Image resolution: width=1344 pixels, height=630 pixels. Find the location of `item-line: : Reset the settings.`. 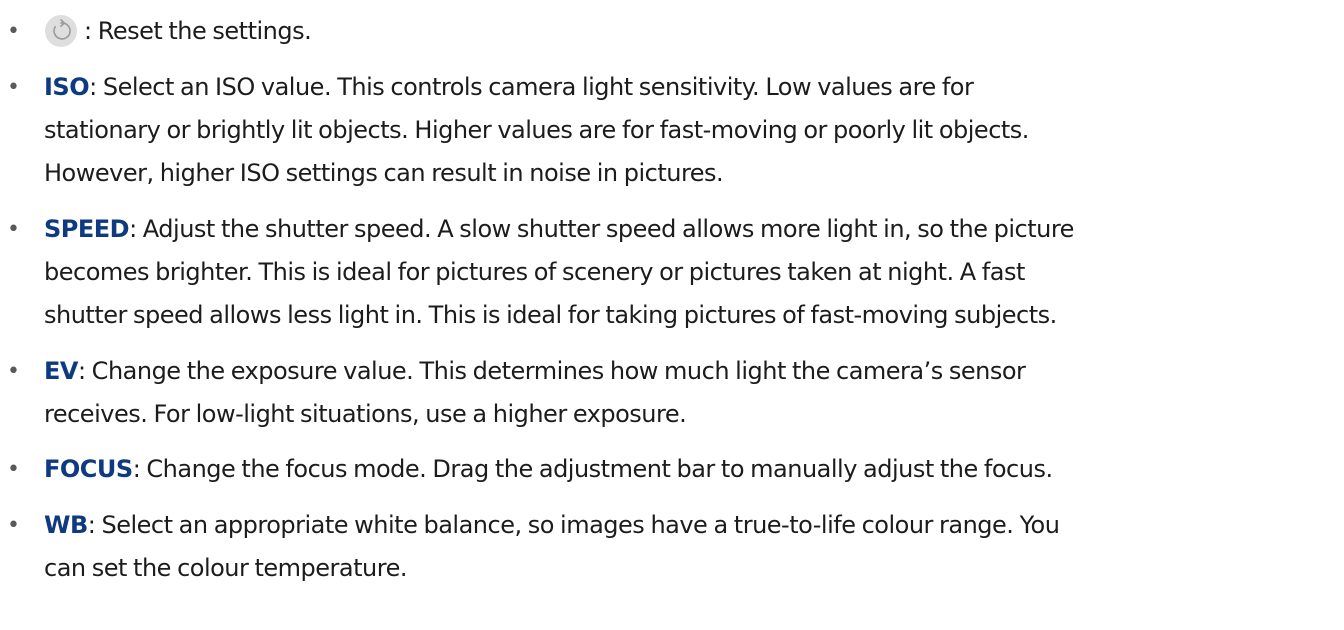

item-line: : Reset the settings. is located at coordinates (690, 31).